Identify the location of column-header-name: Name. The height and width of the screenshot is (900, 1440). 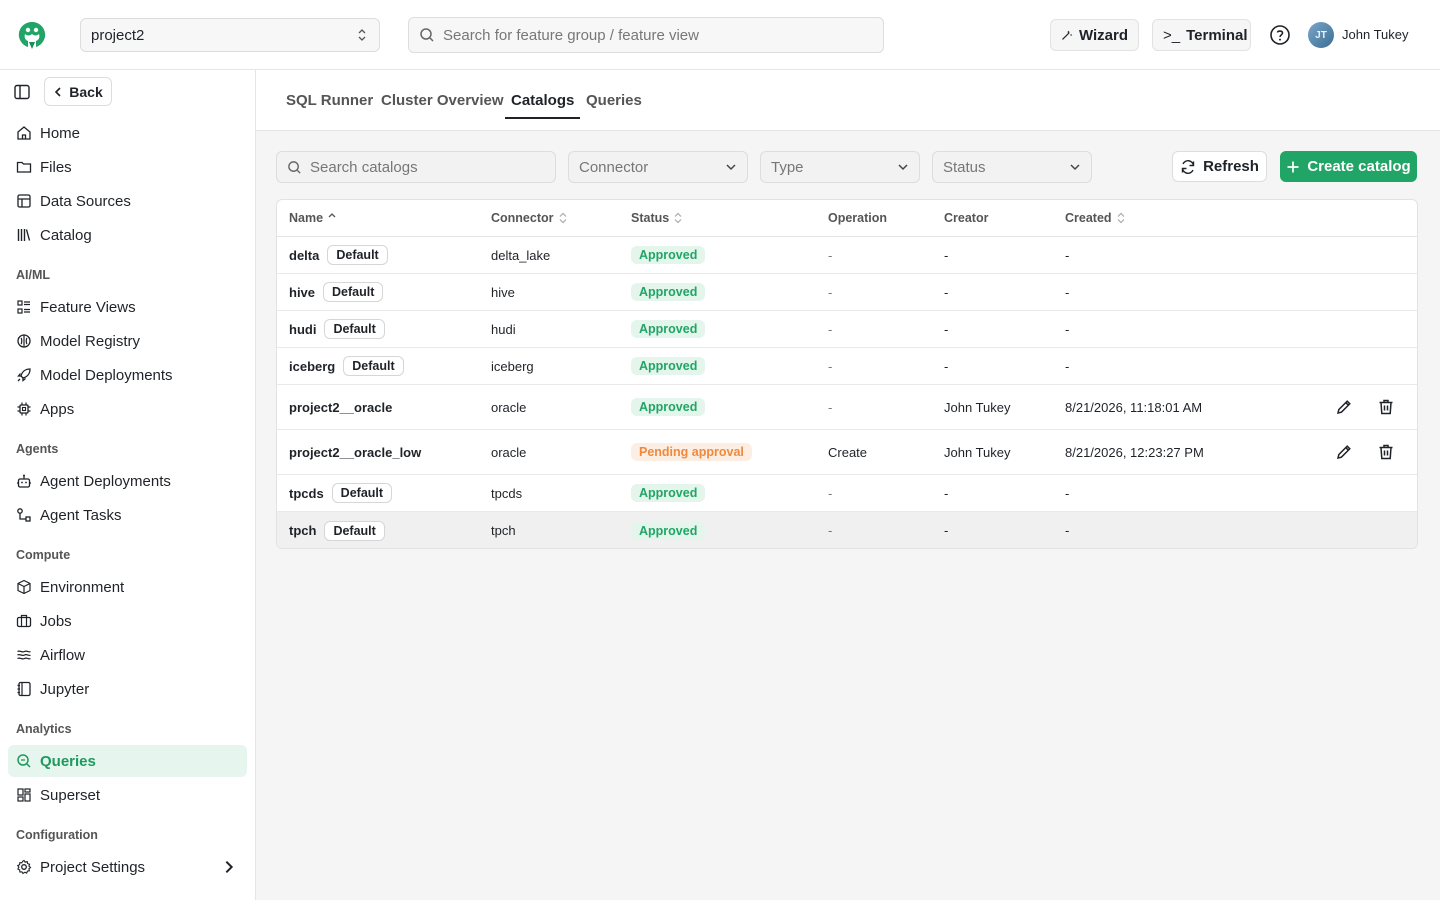
(312, 218).